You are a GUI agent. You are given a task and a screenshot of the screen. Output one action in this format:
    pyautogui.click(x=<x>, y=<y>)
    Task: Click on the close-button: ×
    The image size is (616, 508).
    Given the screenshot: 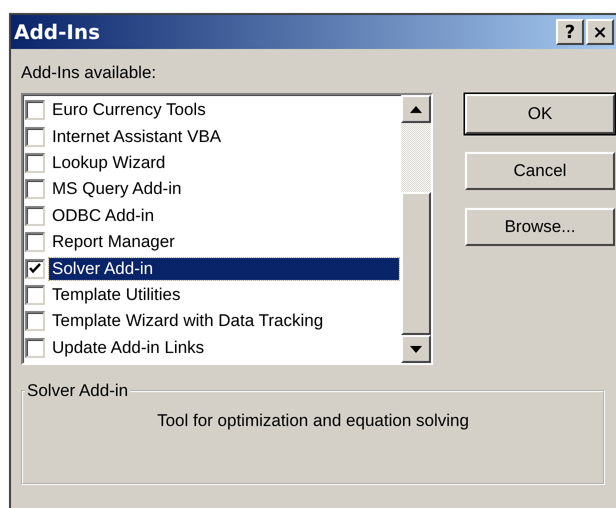 What is the action you would take?
    pyautogui.click(x=600, y=32)
    